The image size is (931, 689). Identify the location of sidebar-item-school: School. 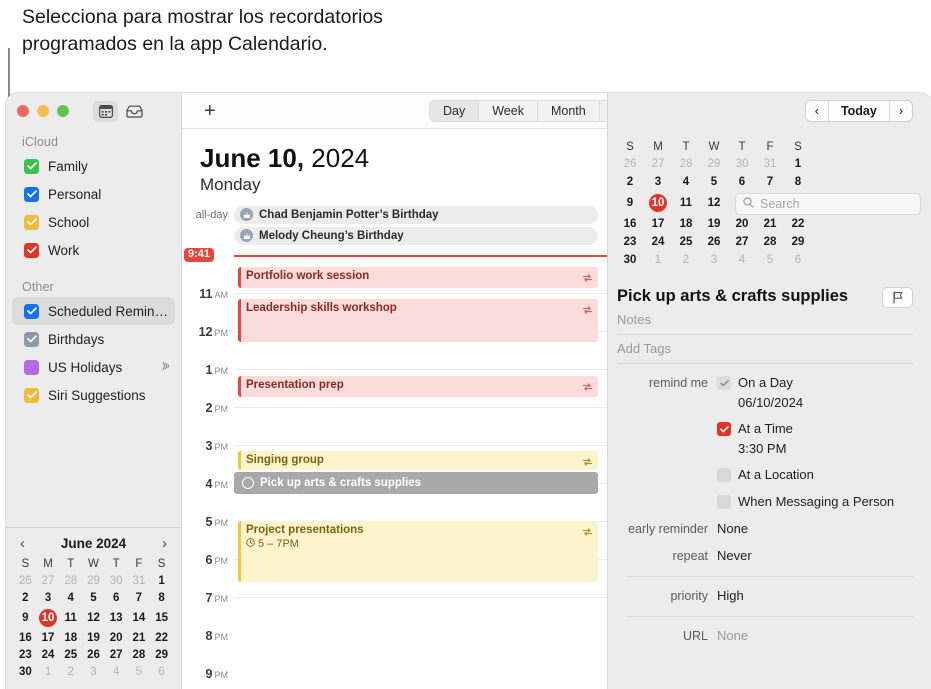
(93, 222).